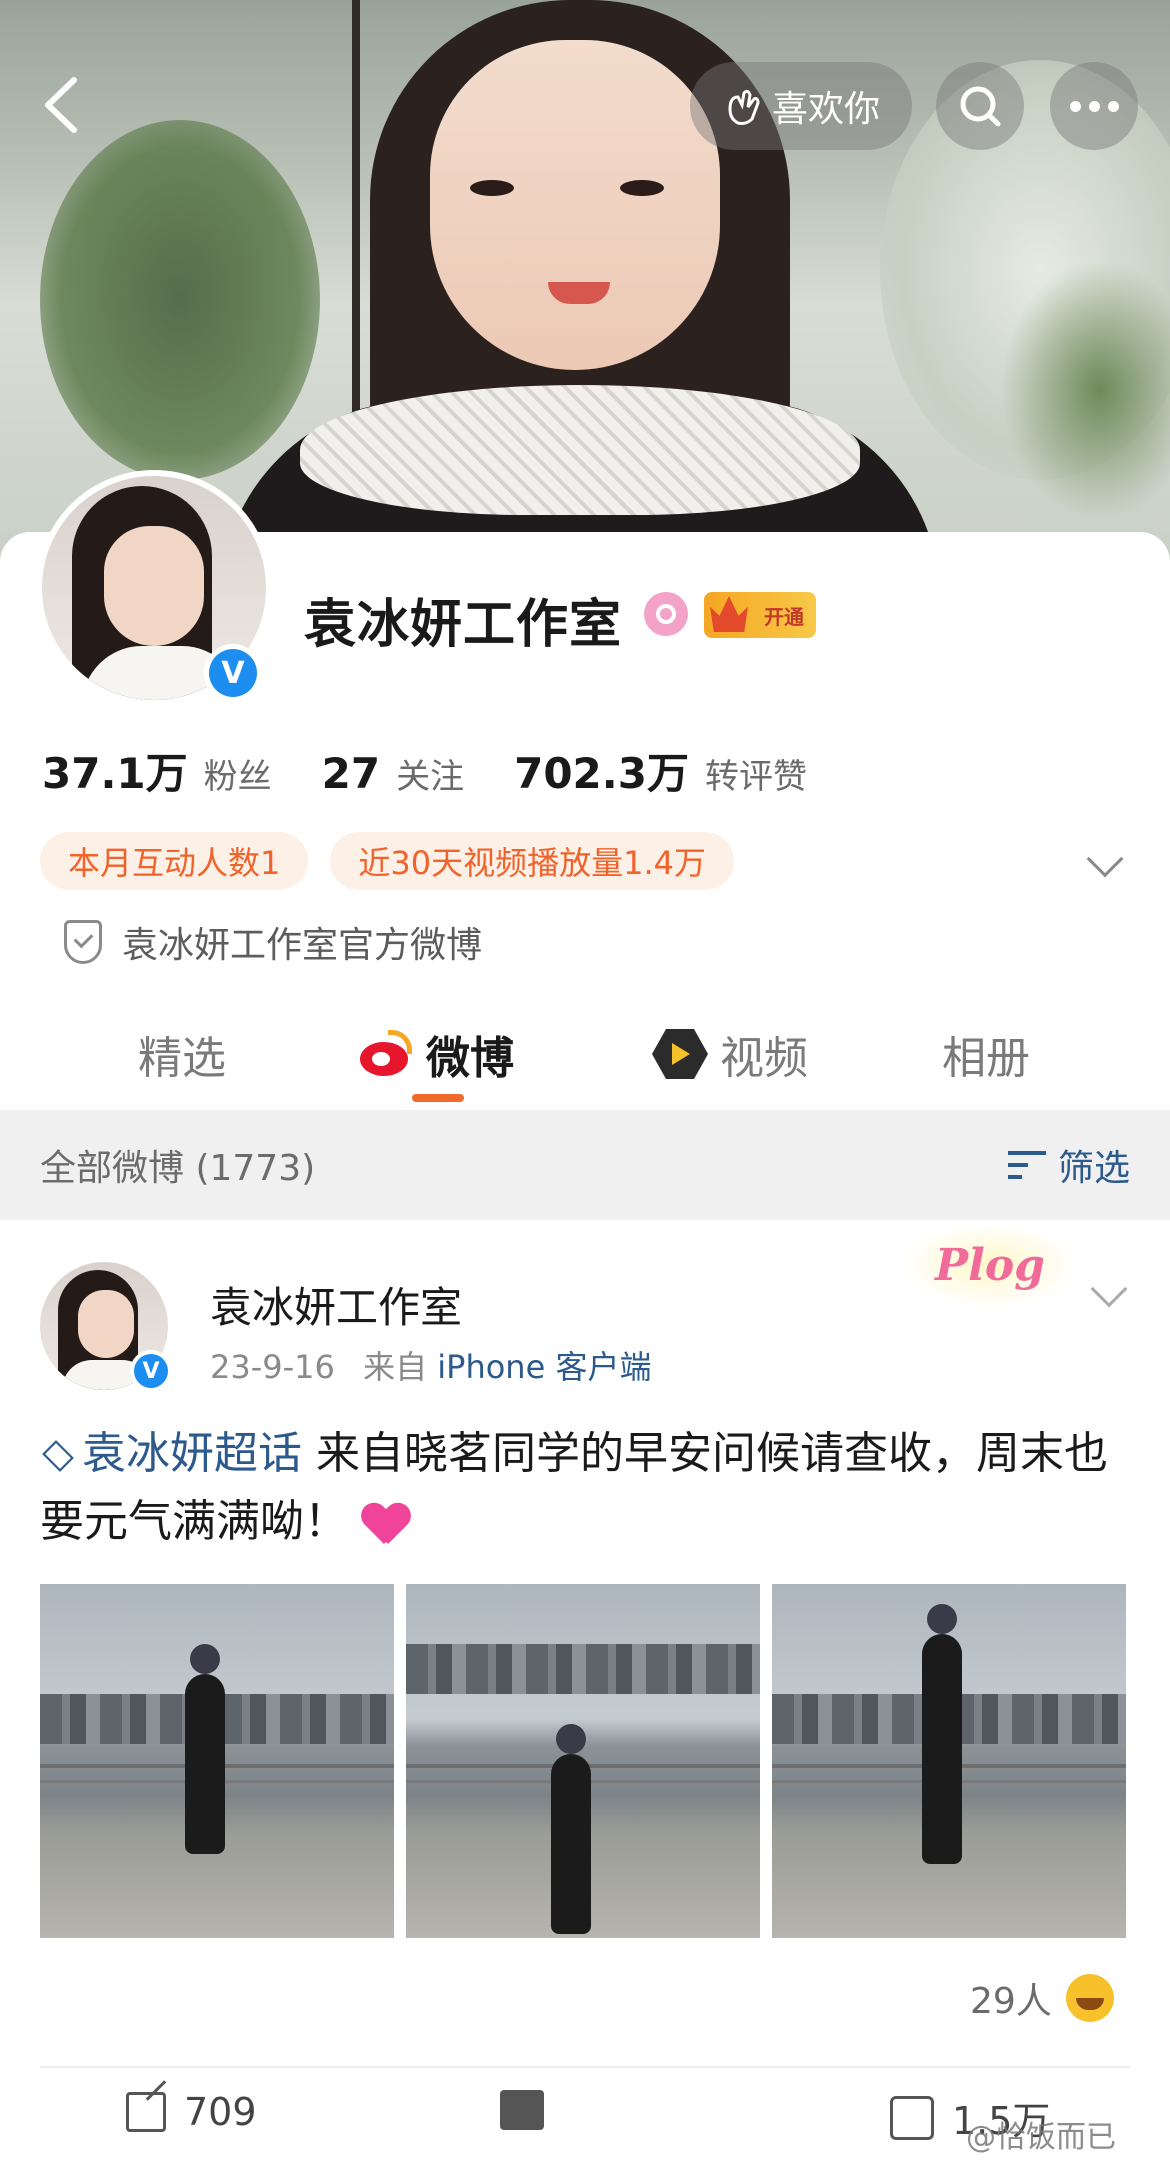 The height and width of the screenshot is (2162, 1170). What do you see at coordinates (192, 1453) in the screenshot?
I see `topic-label: 袁冰妍超话` at bounding box center [192, 1453].